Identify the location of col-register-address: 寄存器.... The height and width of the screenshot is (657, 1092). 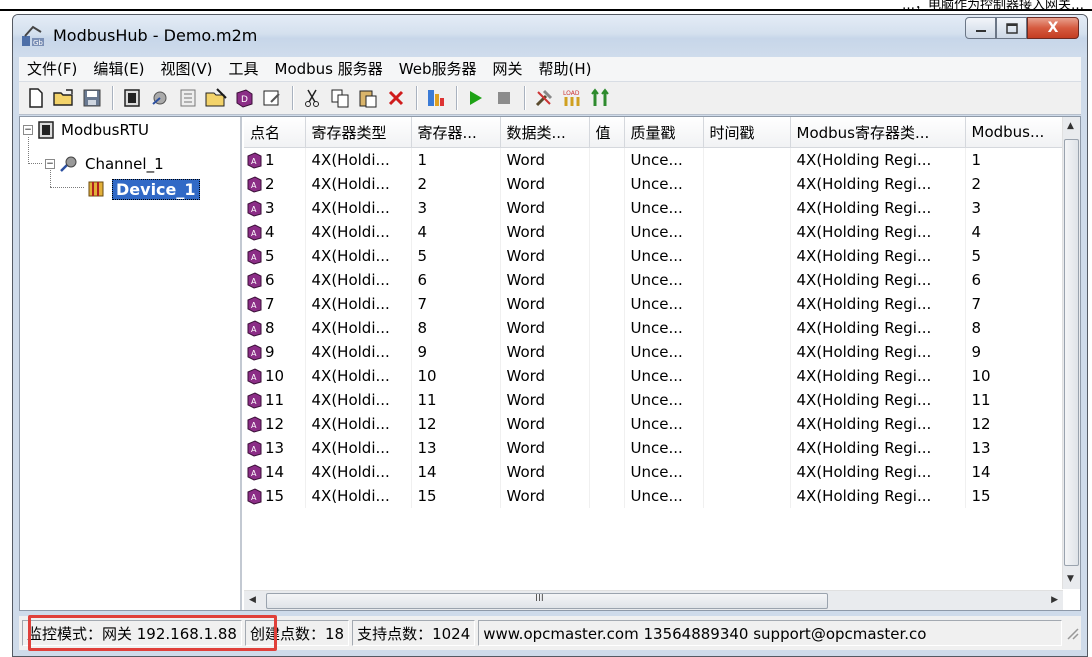
(456, 132).